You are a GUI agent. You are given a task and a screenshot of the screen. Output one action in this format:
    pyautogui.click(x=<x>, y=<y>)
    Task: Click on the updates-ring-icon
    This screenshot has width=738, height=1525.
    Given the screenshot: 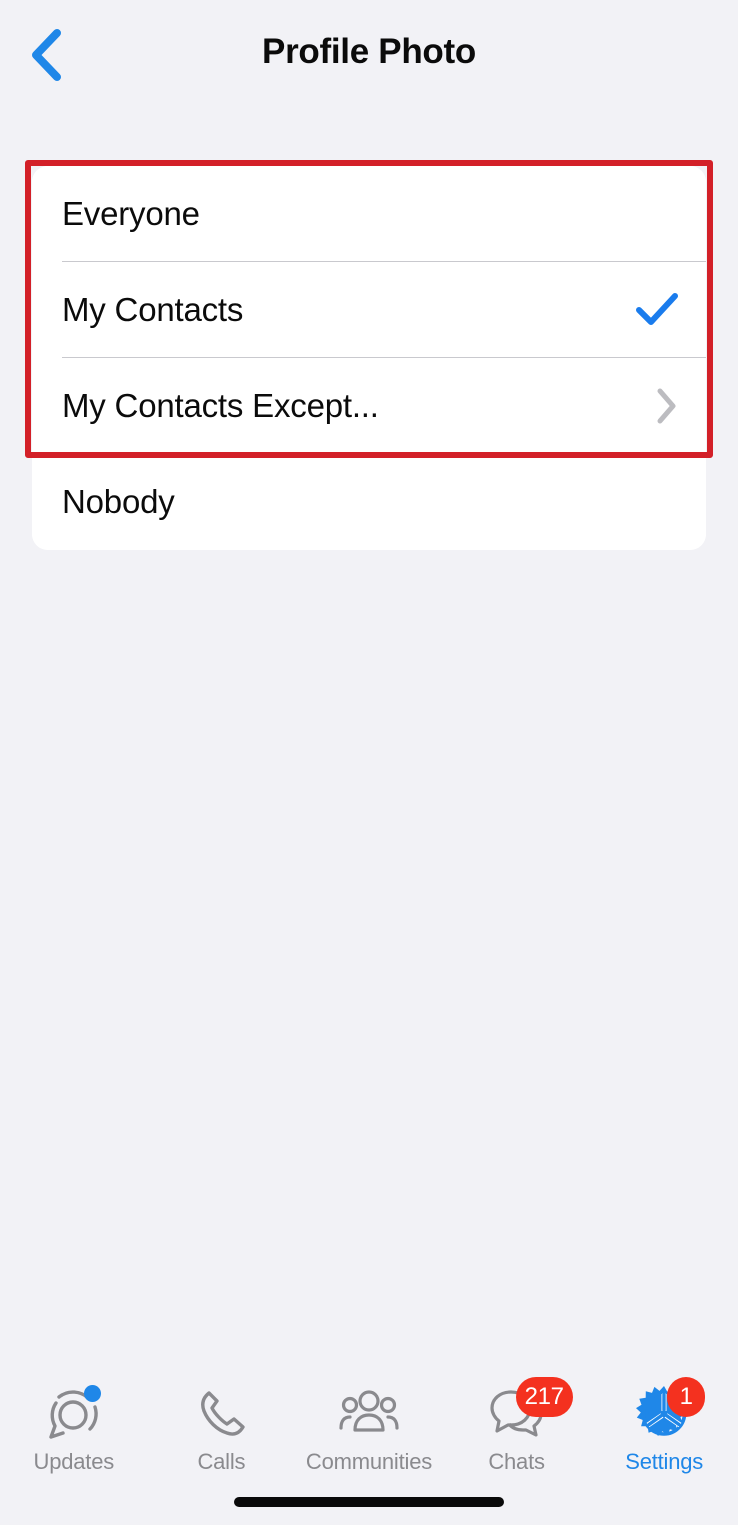 What is the action you would take?
    pyautogui.click(x=74, y=1414)
    